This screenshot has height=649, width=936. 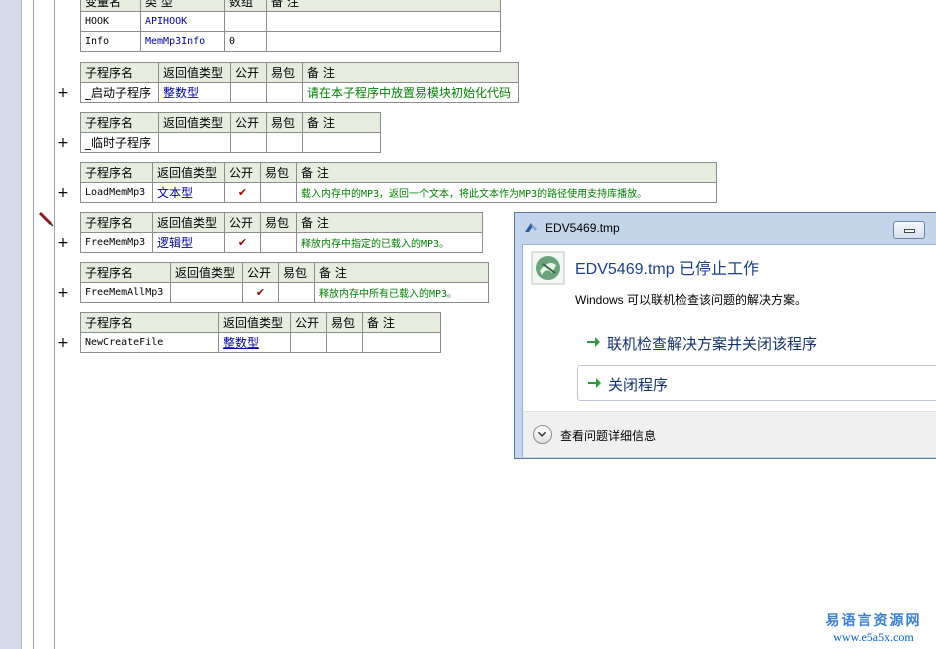 What do you see at coordinates (582, 228) in the screenshot?
I see `dialog-title: EDV5469.tmp` at bounding box center [582, 228].